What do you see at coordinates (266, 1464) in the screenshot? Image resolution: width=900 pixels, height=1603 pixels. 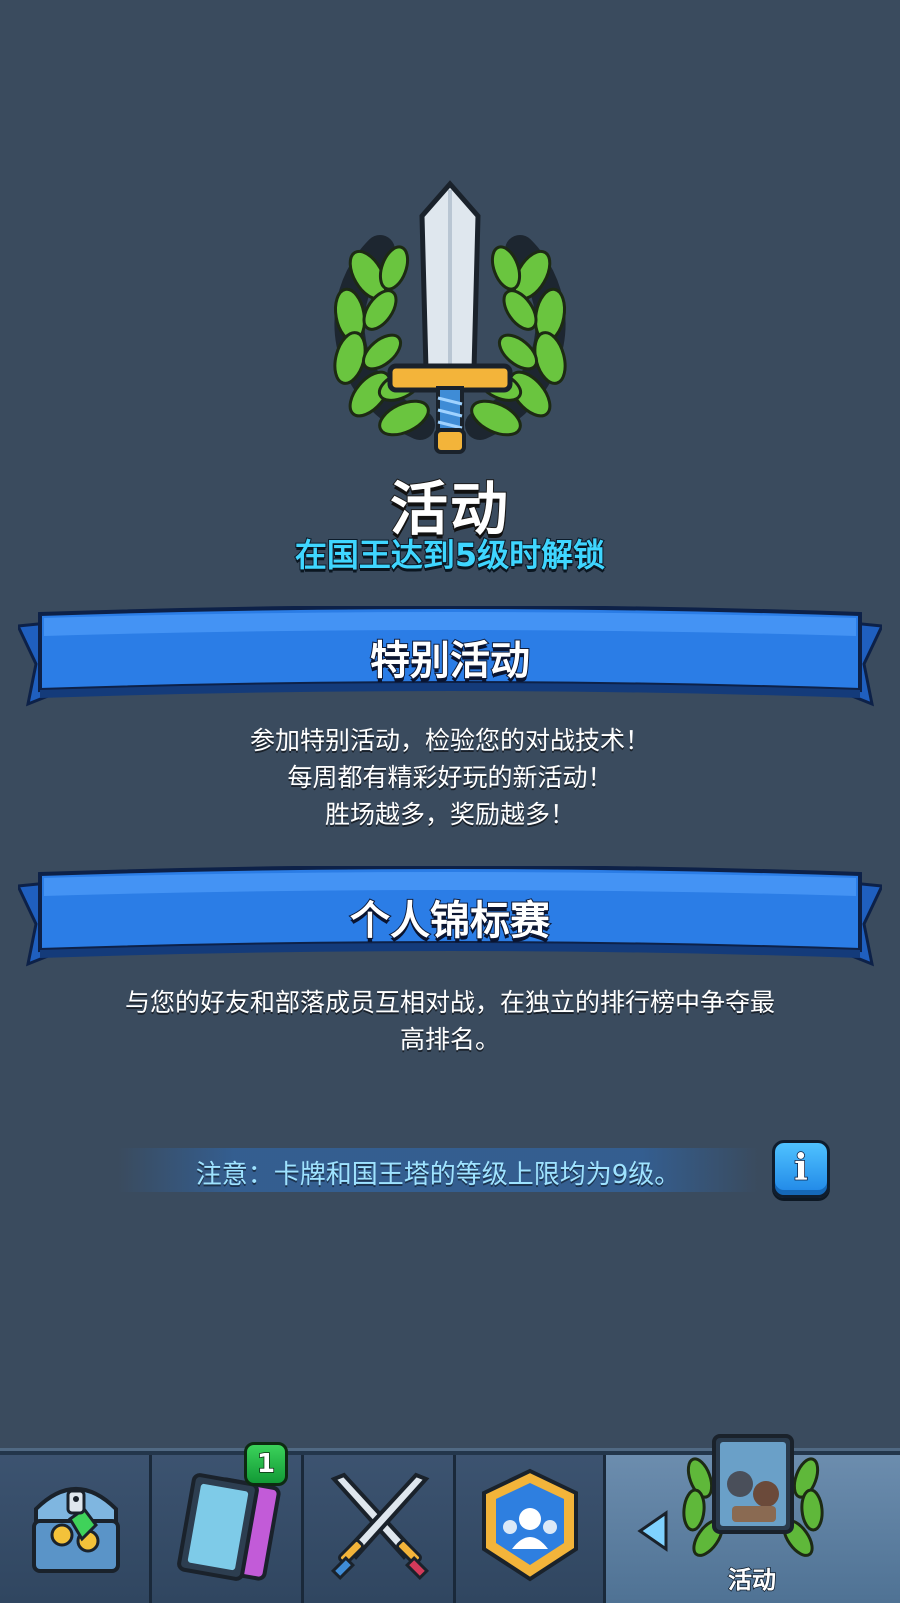 I see `cards-notification-badge: 1` at bounding box center [266, 1464].